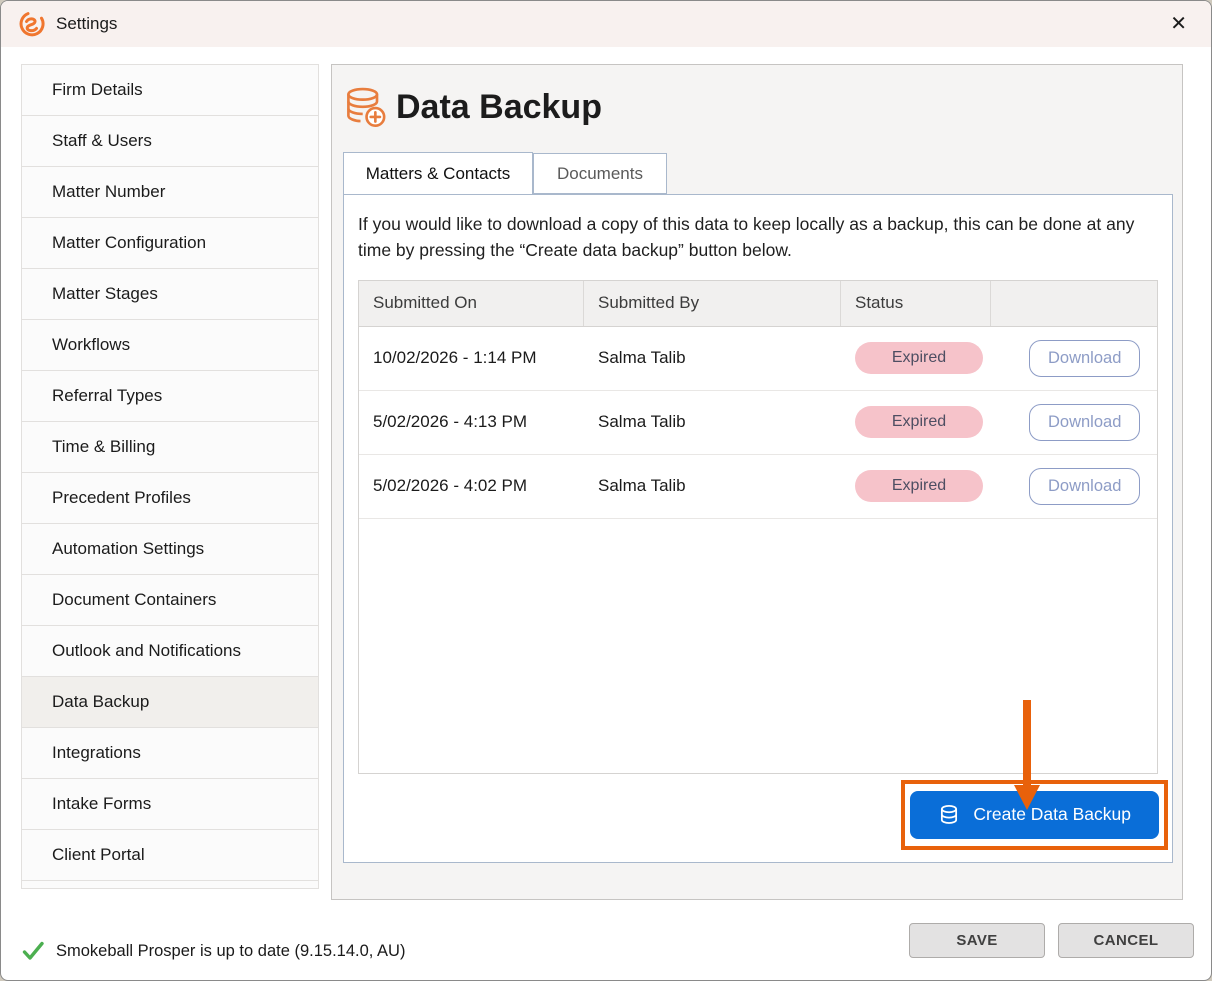  Describe the element at coordinates (170, 90) in the screenshot. I see `sidebar-item-firm-details: Firm Details` at that location.